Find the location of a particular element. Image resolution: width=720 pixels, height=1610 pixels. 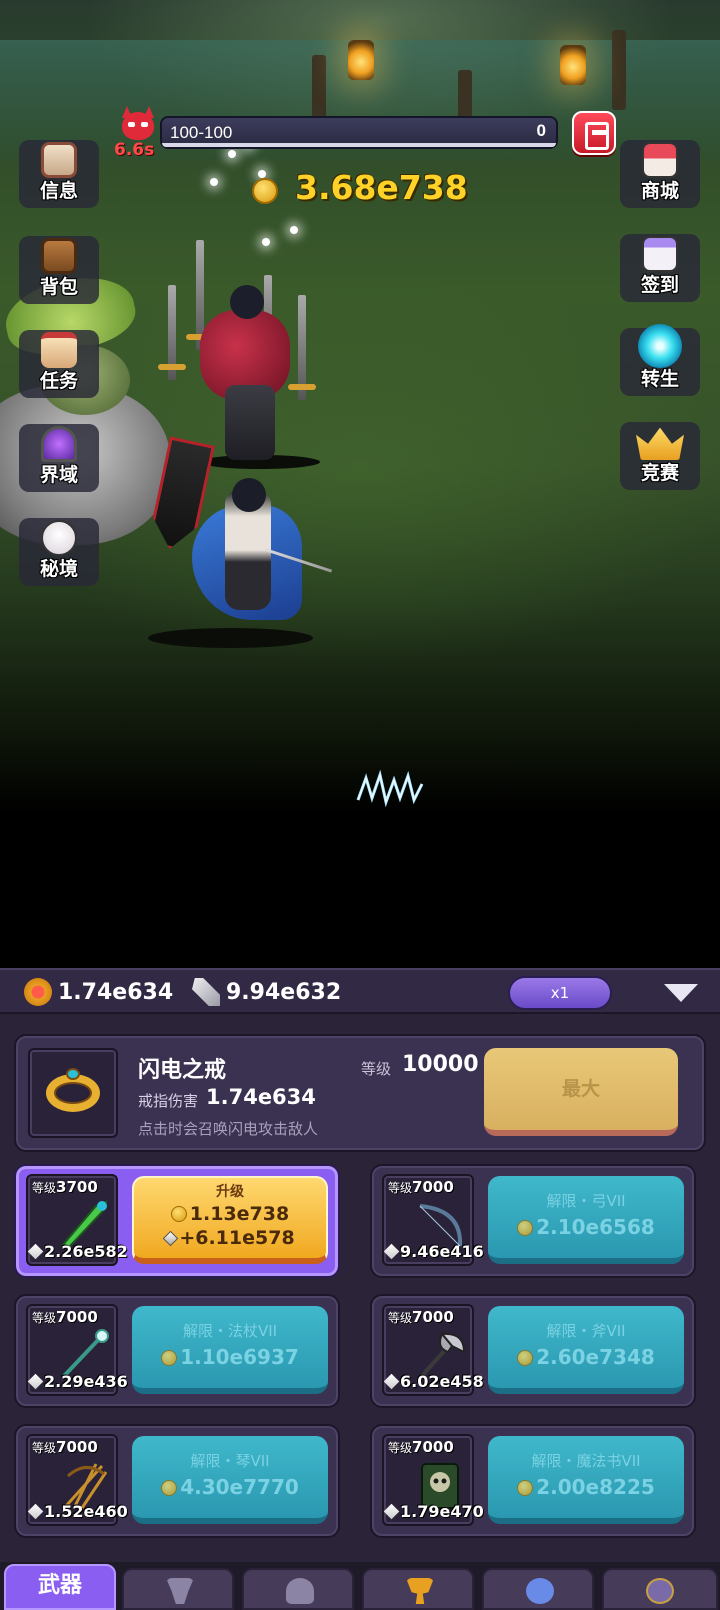

hero-shadow is located at coordinates (230, 638).